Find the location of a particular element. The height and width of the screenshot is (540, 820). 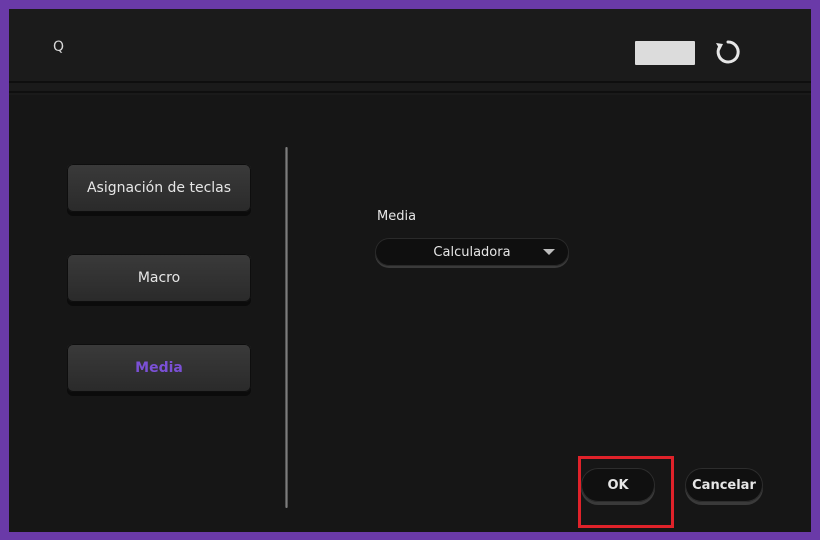

title-bar: Q is located at coordinates (410, 46).